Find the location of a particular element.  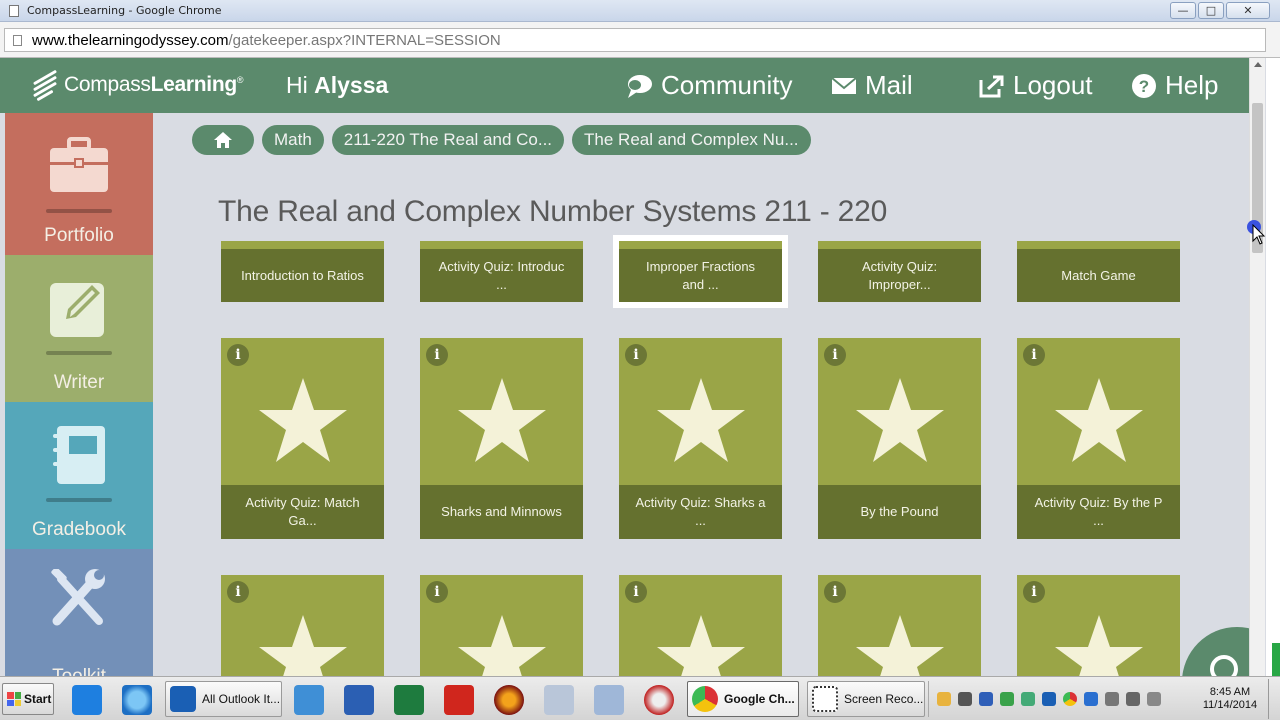

calculator-icon is located at coordinates (609, 700).